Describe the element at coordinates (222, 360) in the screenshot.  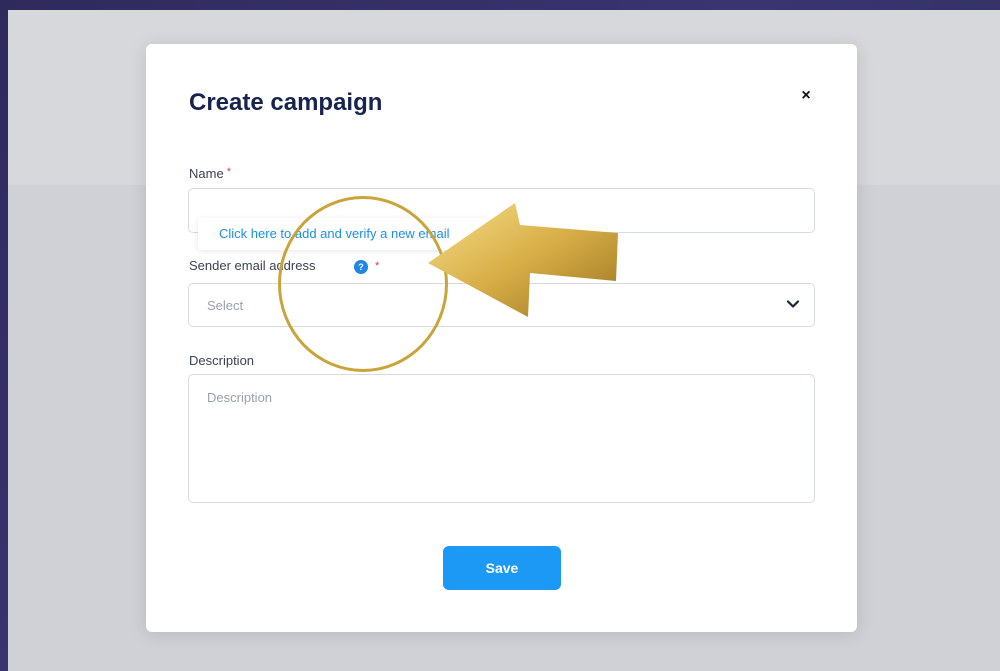
I see `description-label: Description` at that location.